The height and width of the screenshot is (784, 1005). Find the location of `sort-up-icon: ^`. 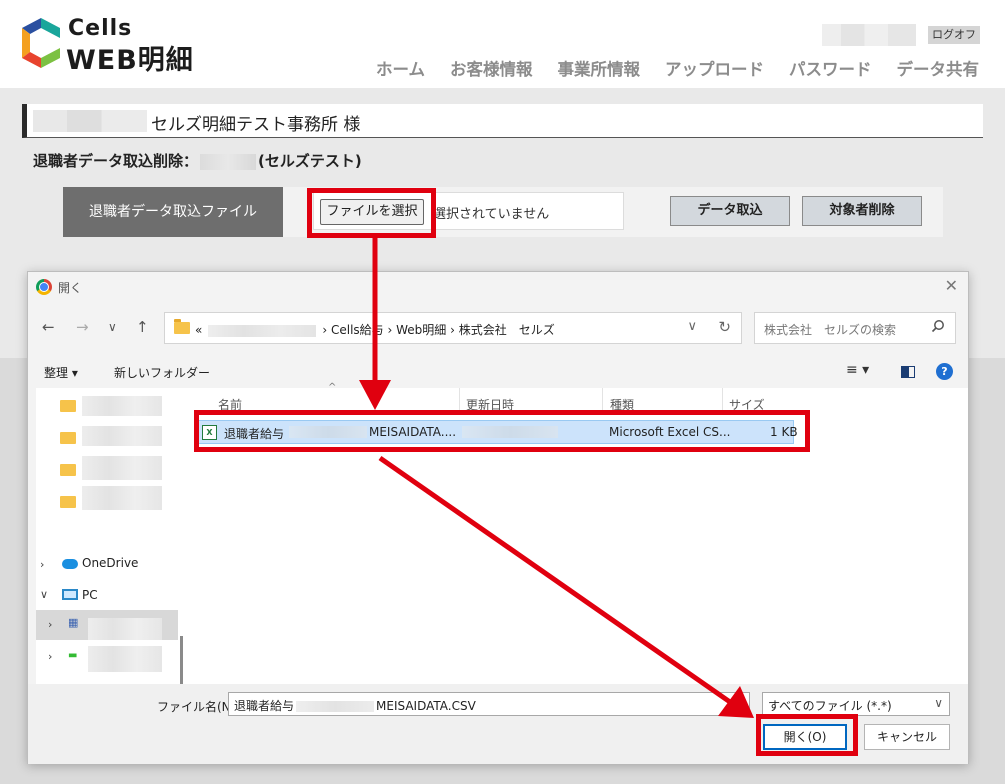

sort-up-icon: ^ is located at coordinates (332, 387).